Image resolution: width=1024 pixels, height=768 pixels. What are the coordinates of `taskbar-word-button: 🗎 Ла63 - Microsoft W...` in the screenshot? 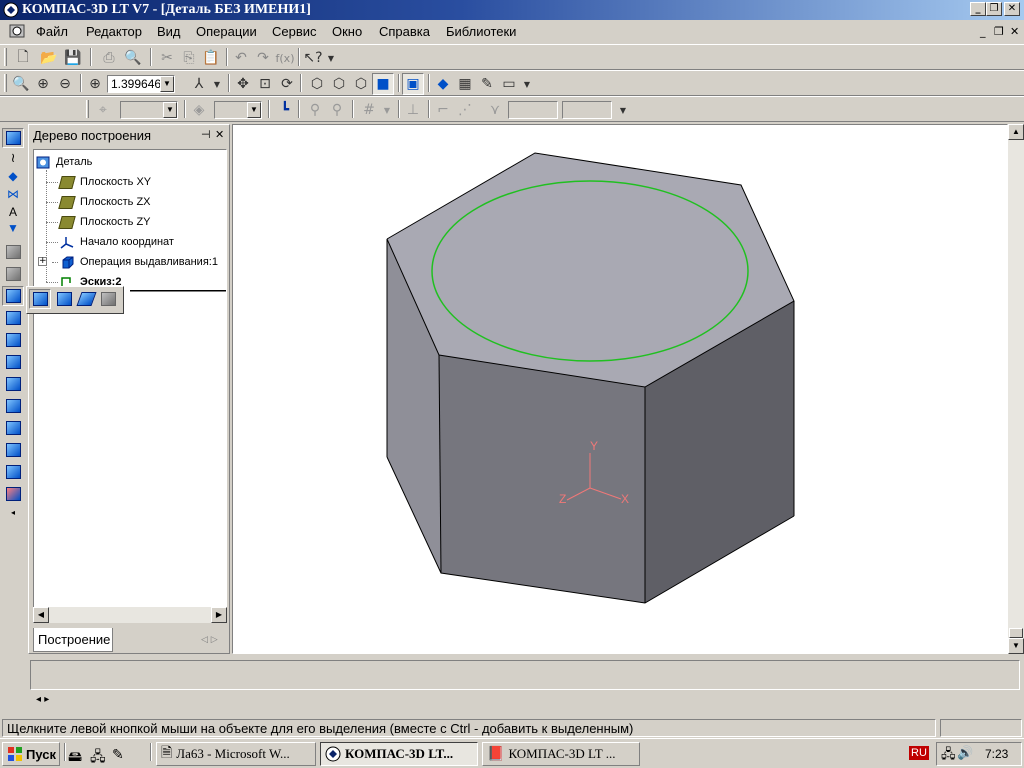 It's located at (236, 754).